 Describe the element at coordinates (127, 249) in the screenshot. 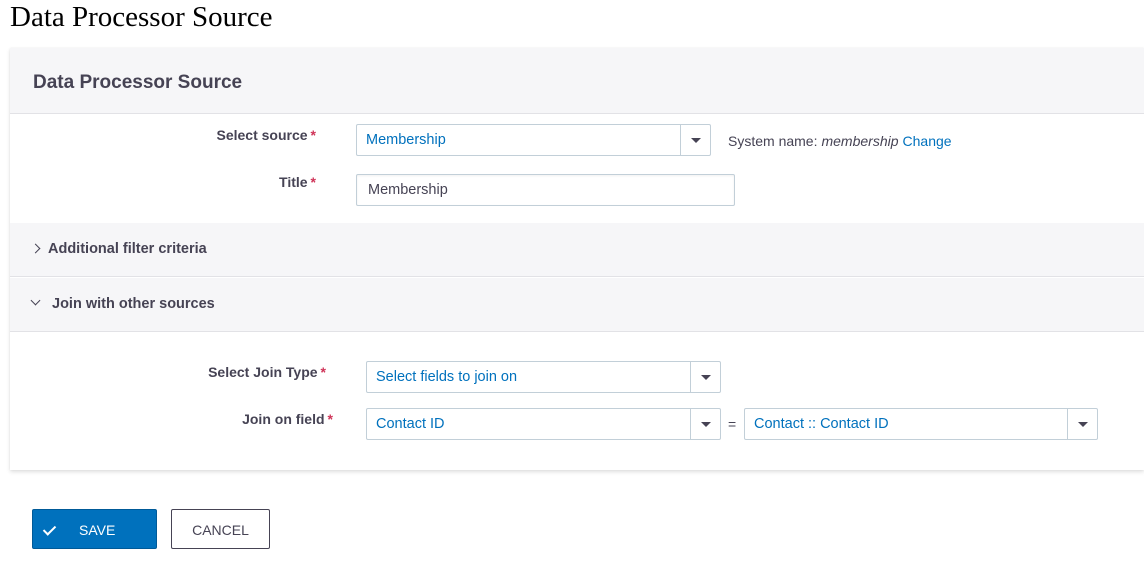

I see `accordion-filter-title: Additional filter criteria` at that location.